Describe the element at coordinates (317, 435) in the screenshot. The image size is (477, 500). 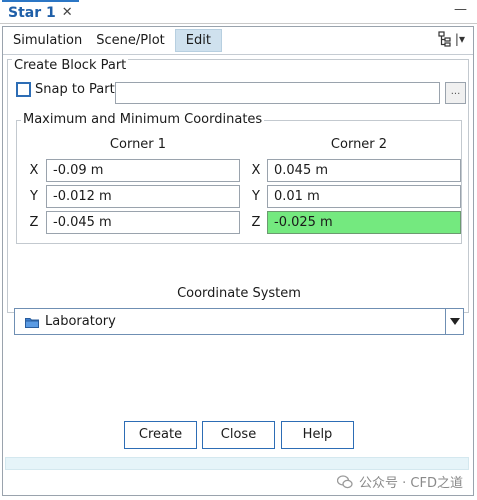
I see `help-button: Help` at that location.